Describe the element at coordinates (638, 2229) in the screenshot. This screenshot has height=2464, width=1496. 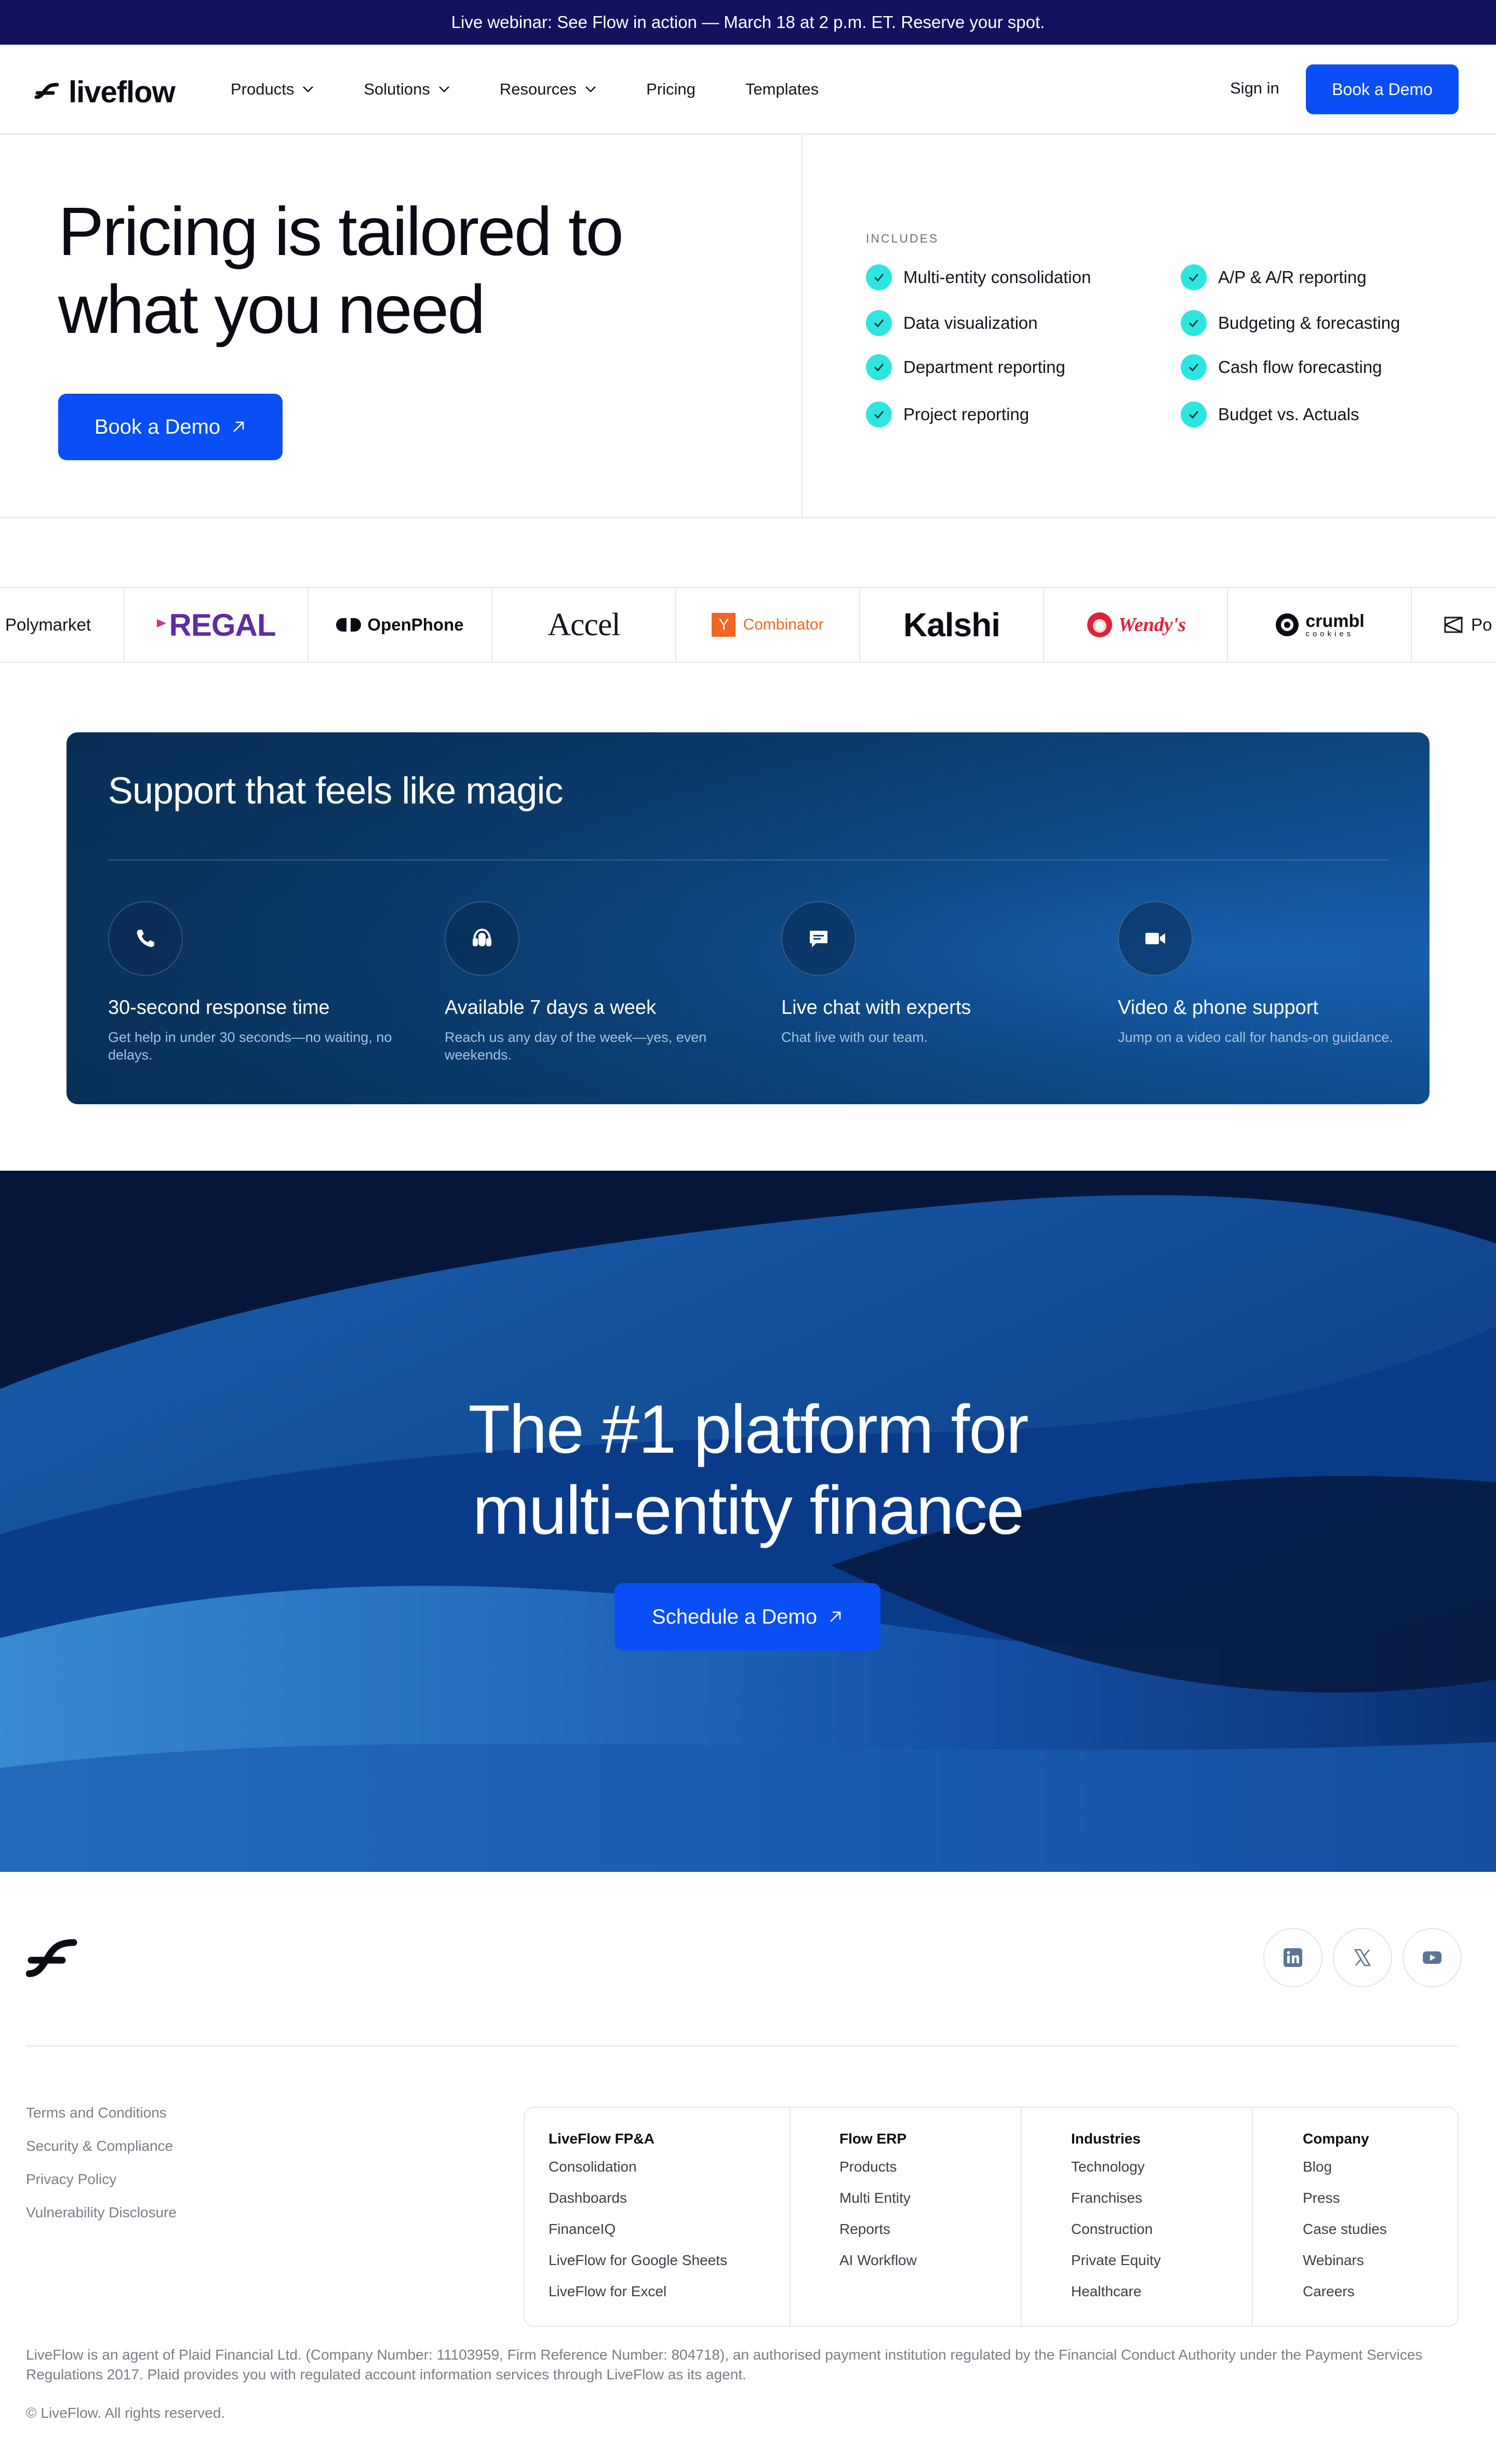
I see `footer-link: FinanceIQ` at that location.